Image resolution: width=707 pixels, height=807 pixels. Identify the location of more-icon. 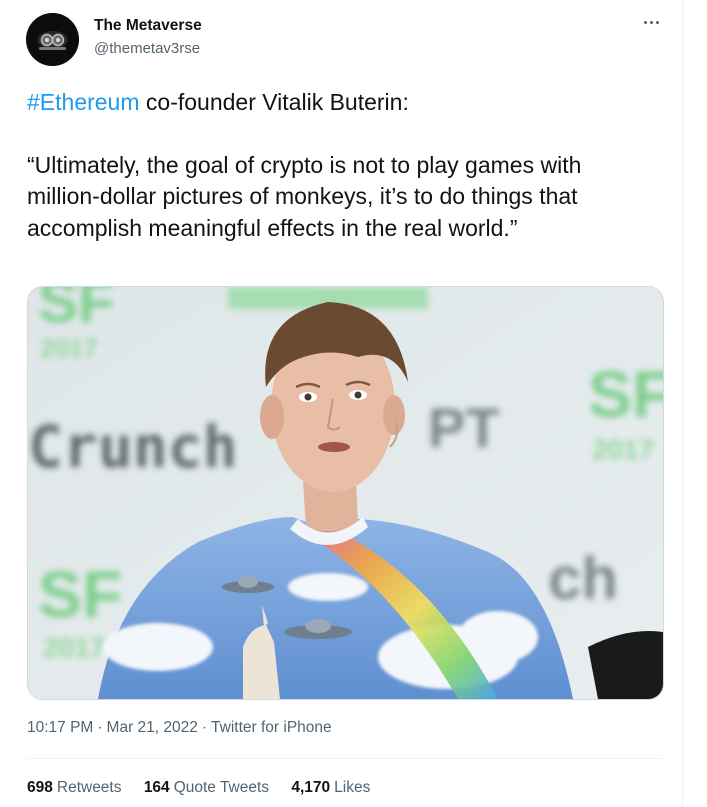
(652, 22).